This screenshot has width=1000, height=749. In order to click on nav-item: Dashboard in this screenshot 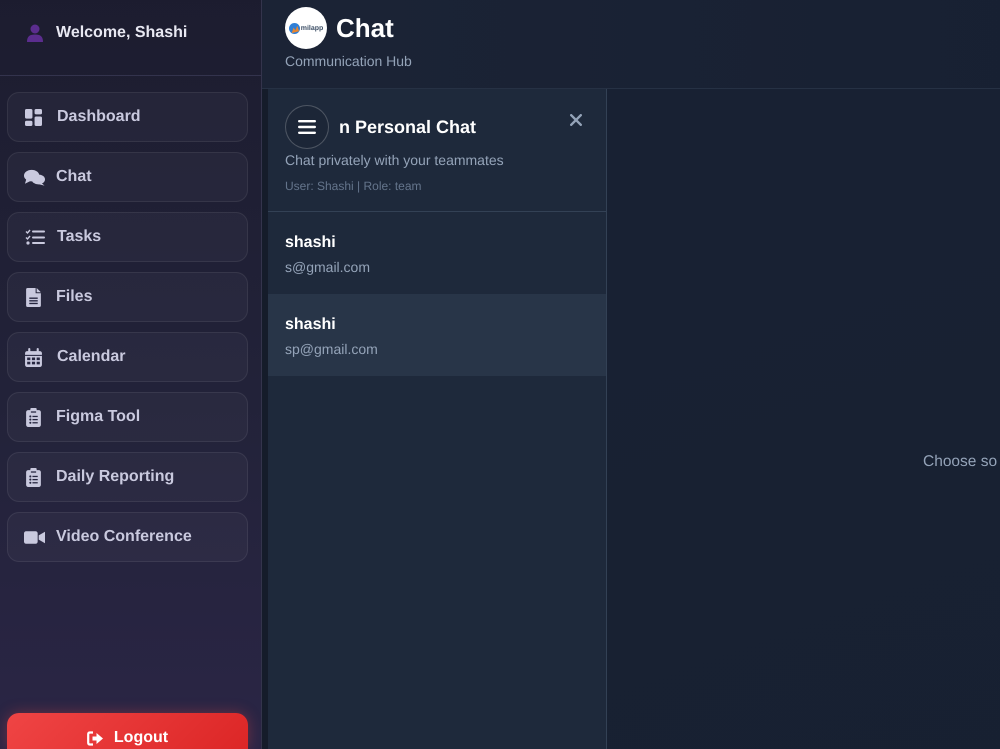, I will do `click(127, 117)`.